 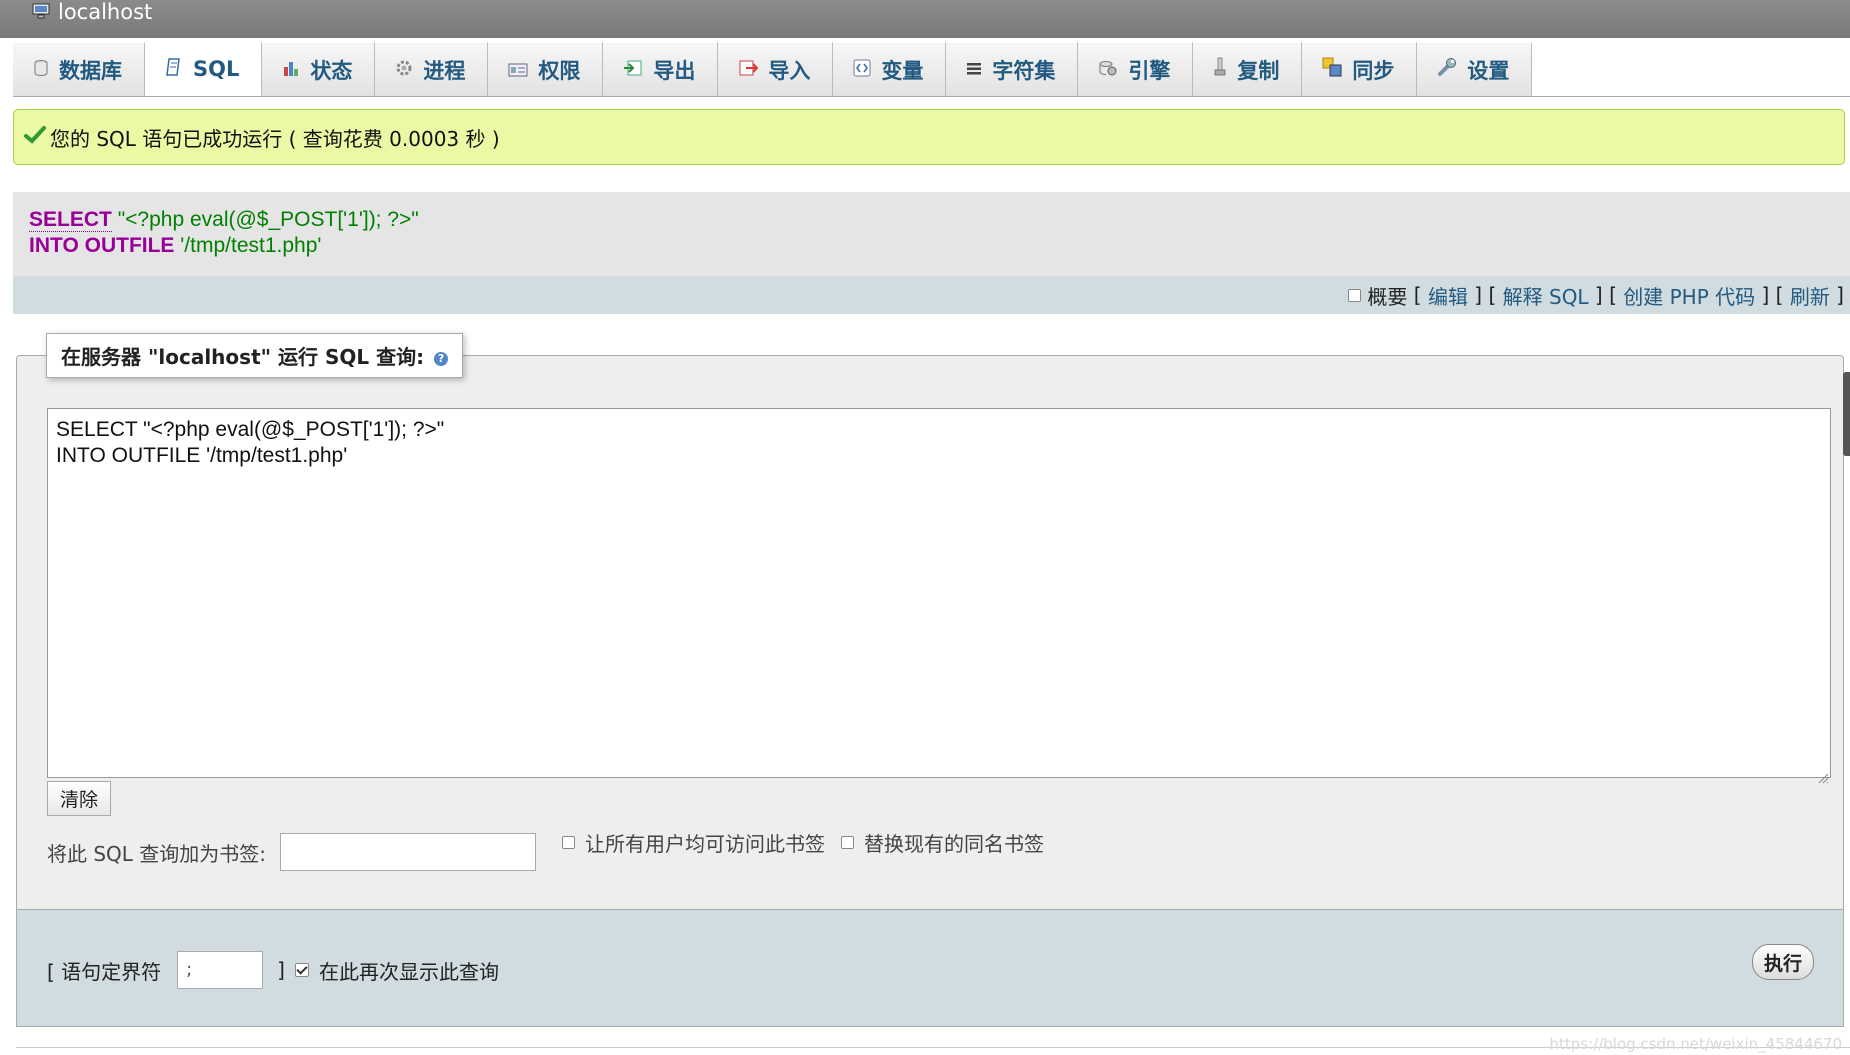 I want to click on refresh-link: 刷新, so click(x=1810, y=295).